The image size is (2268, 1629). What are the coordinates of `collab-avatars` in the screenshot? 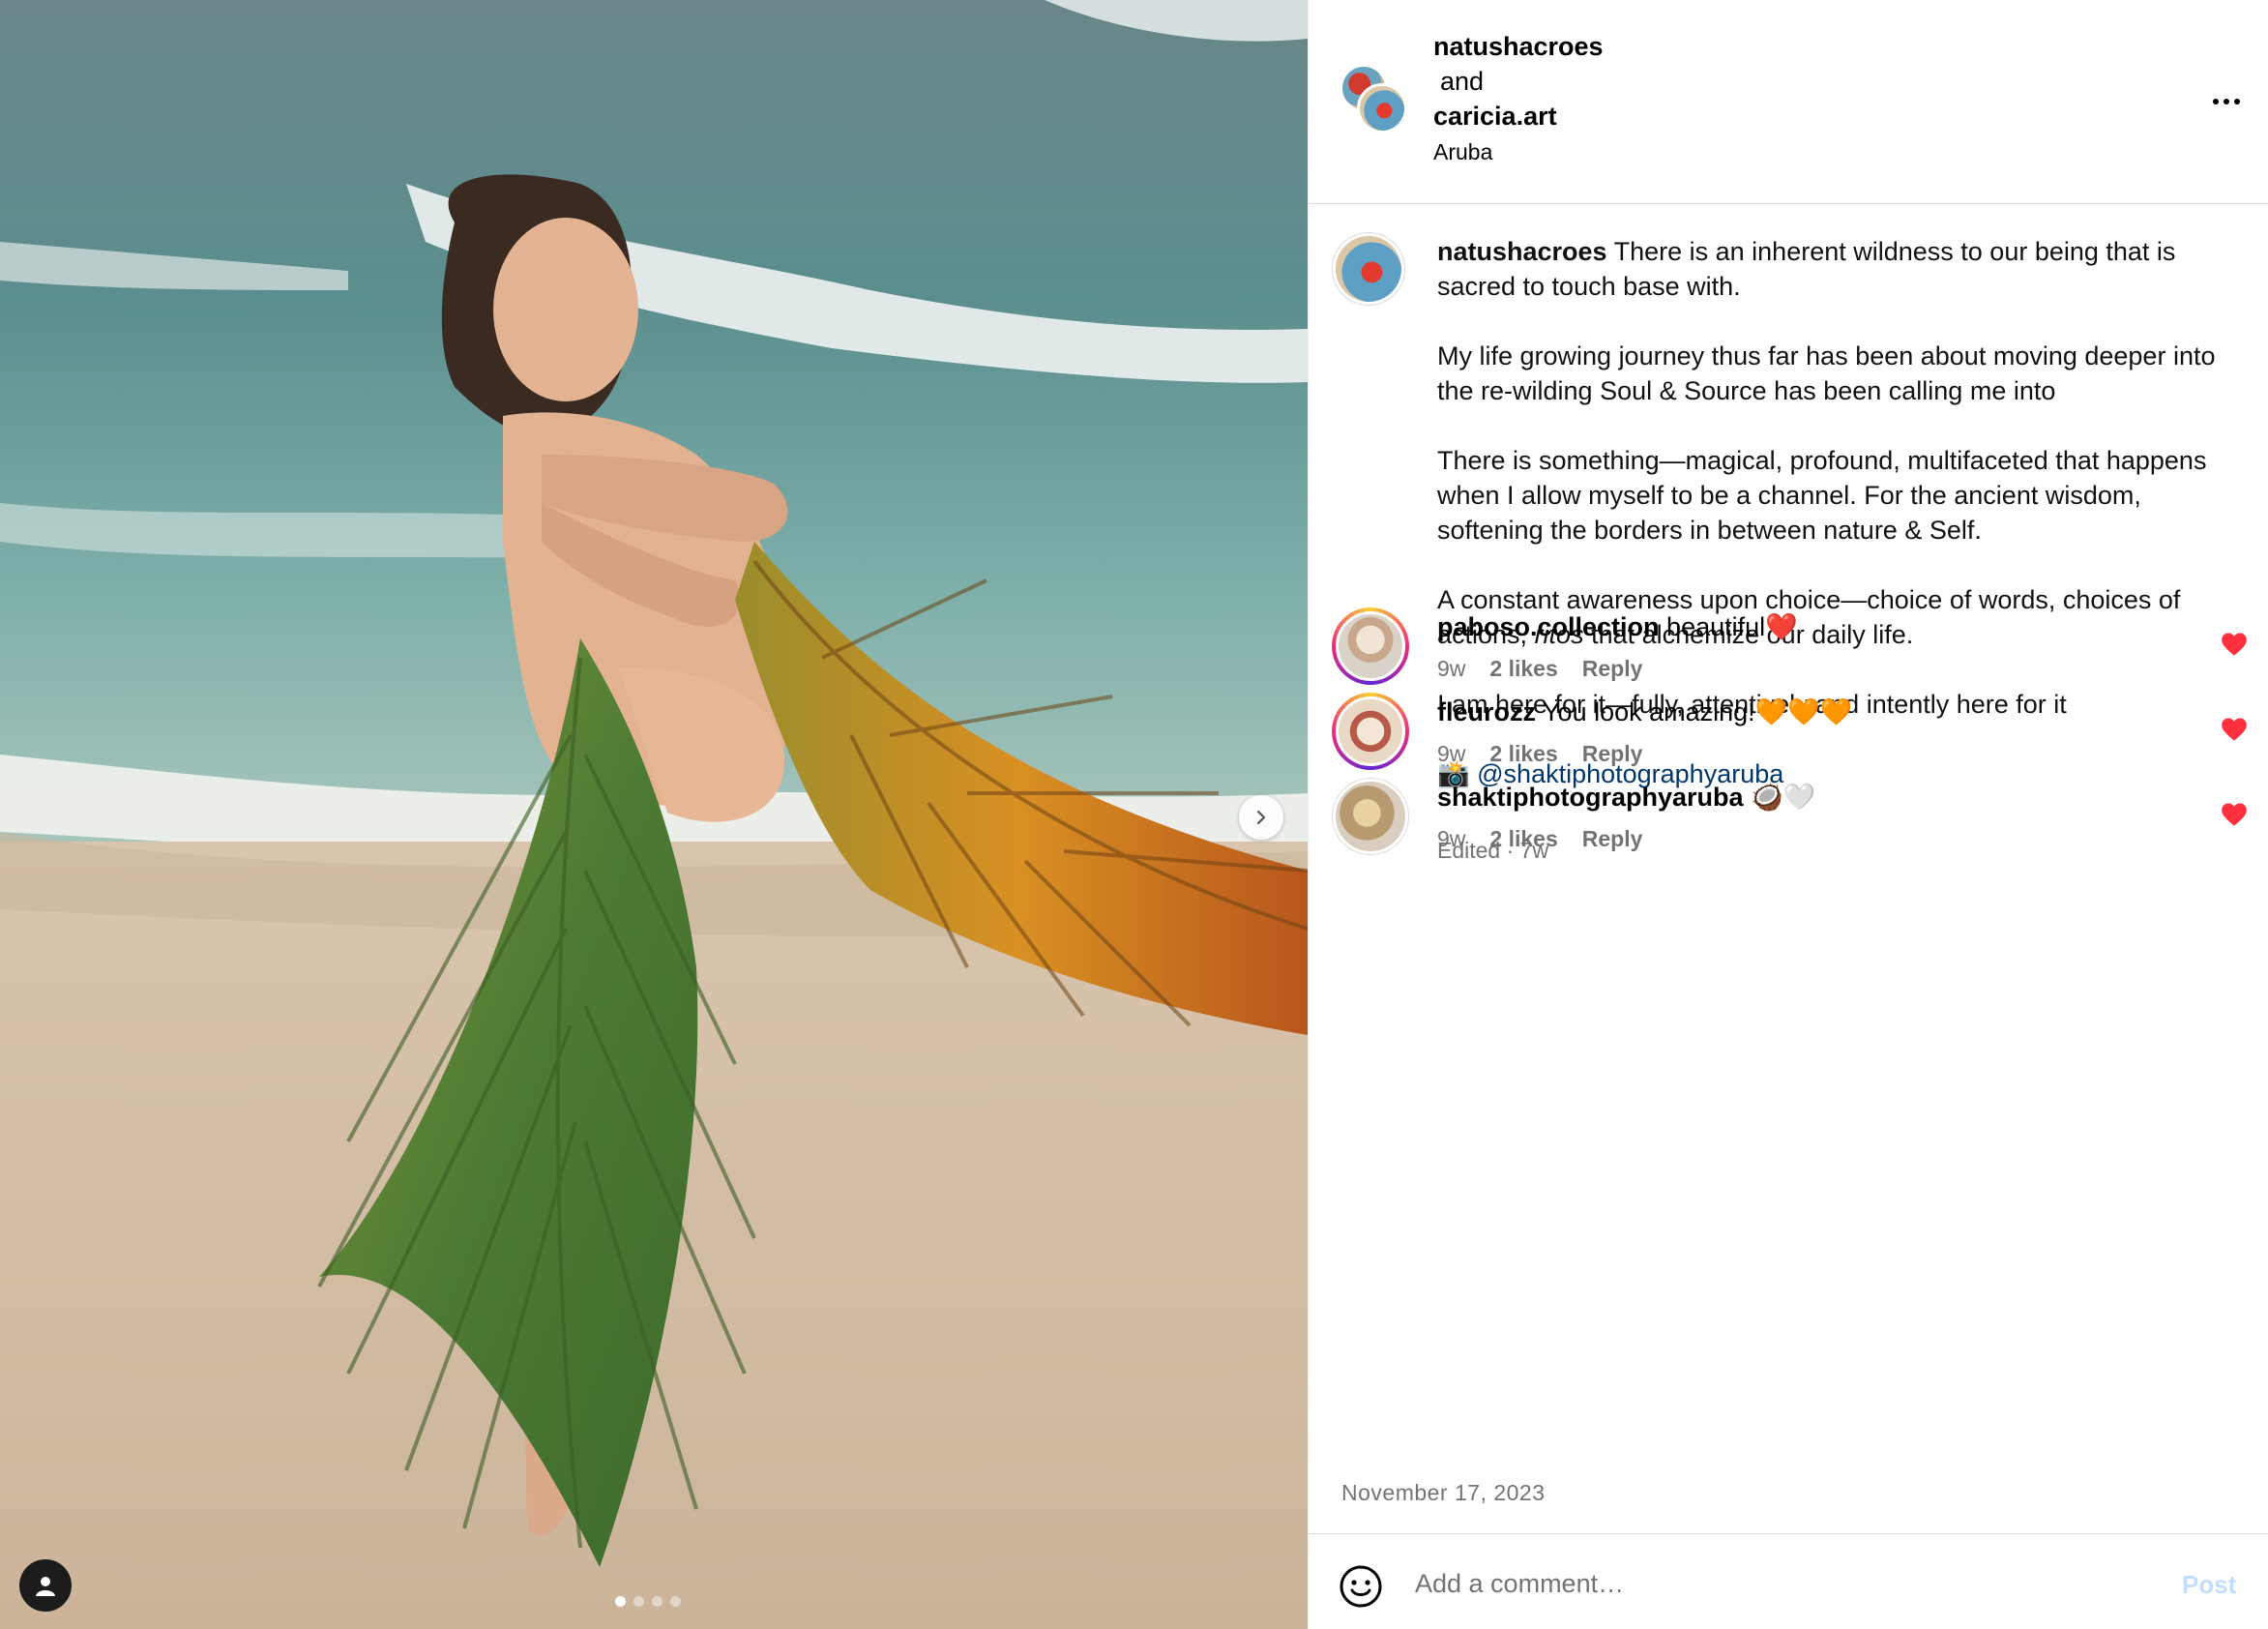 It's located at (1374, 98).